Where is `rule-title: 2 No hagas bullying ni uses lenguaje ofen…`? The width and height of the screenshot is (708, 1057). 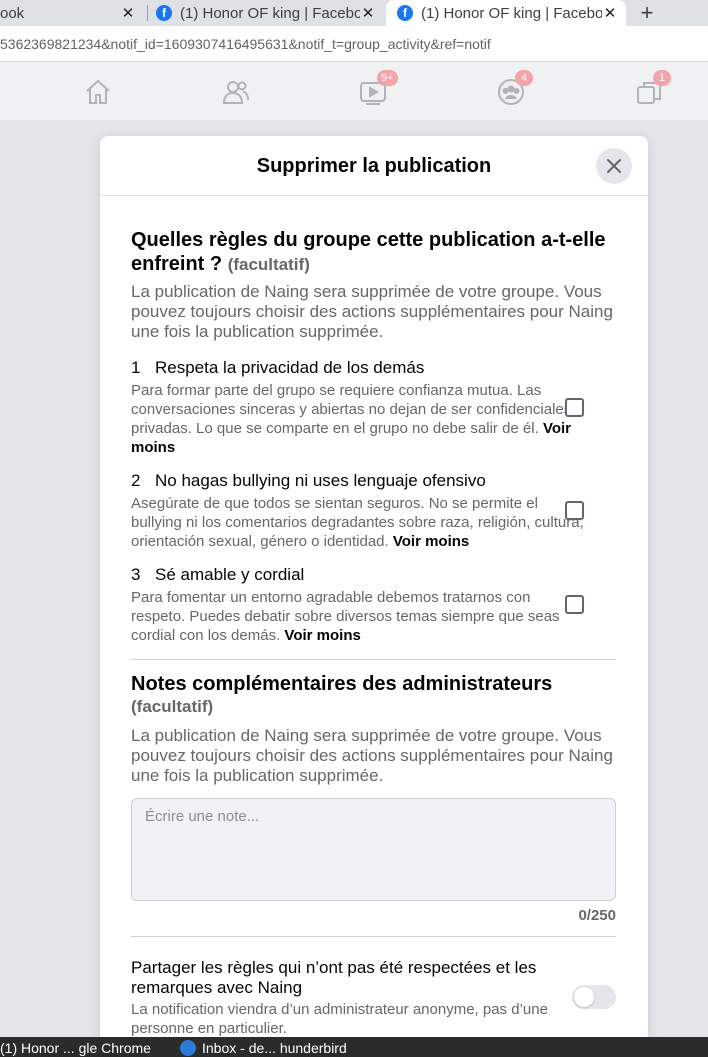
rule-title: 2 No hagas bullying ni uses lenguaje ofen… is located at coordinates (373, 481).